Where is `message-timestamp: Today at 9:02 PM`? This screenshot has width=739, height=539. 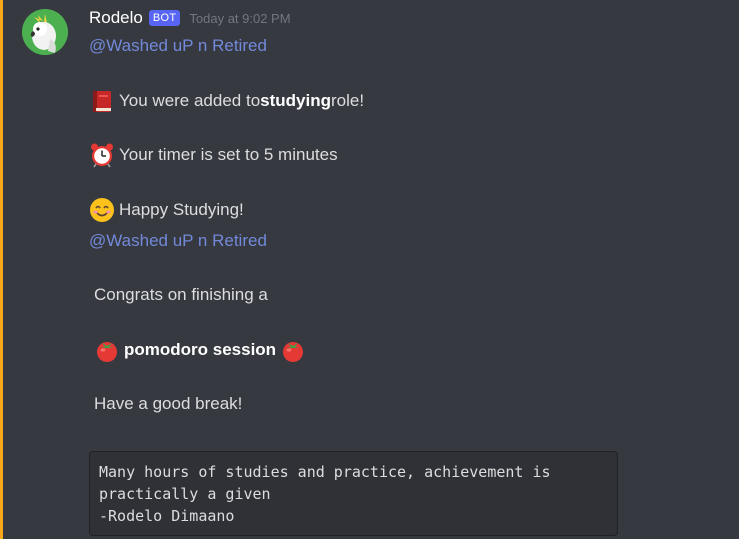
message-timestamp: Today at 9:02 PM is located at coordinates (239, 18).